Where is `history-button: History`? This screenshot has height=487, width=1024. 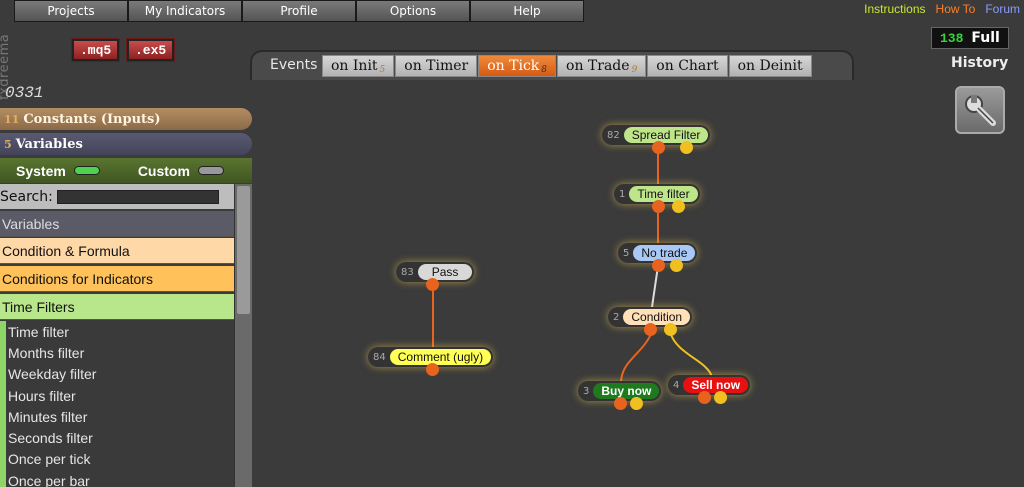 history-button: History is located at coordinates (979, 63).